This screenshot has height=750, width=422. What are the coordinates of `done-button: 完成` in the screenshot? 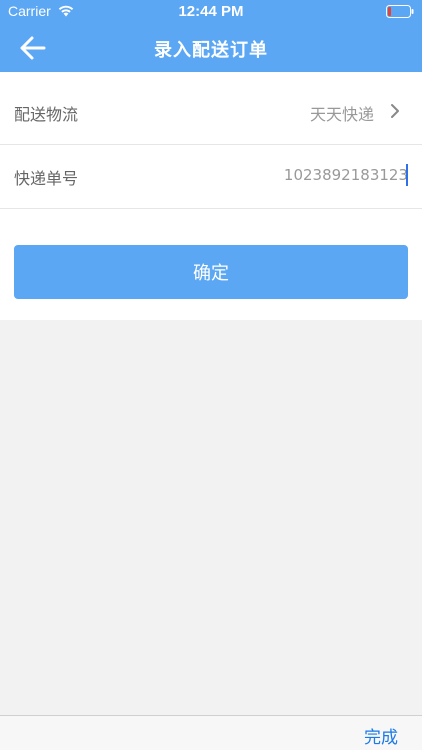 It's located at (381, 735).